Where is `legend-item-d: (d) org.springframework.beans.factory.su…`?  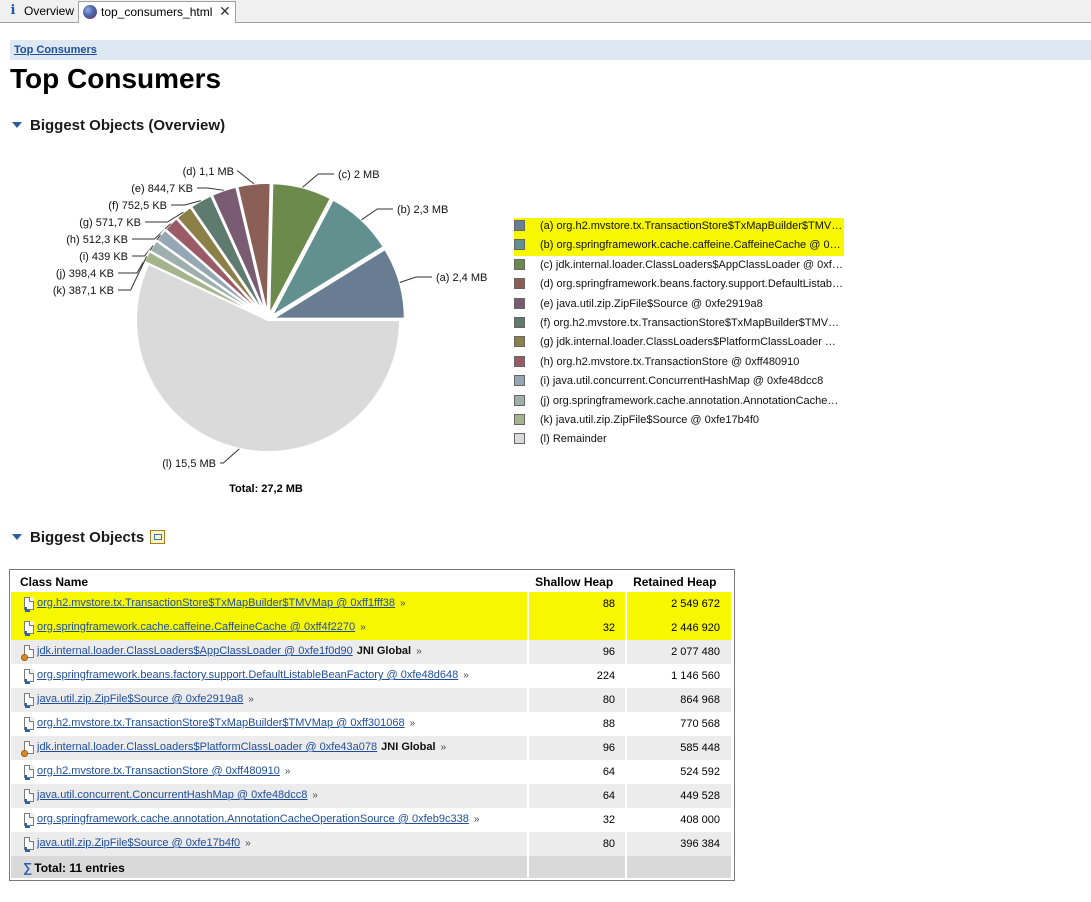 legend-item-d: (d) org.springframework.beans.factory.su… is located at coordinates (679, 285).